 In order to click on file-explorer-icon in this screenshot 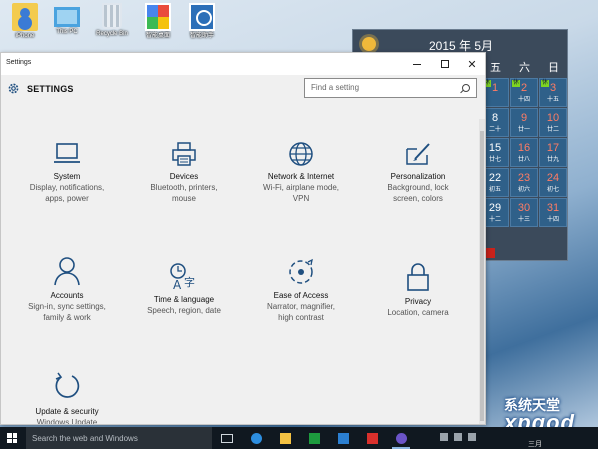, I will do `click(285, 438)`.